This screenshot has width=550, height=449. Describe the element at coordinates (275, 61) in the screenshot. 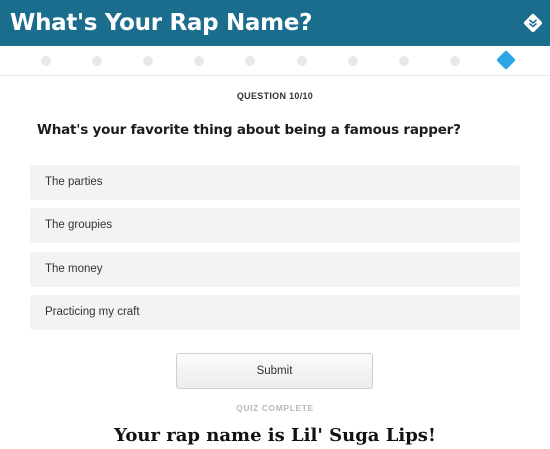

I see `question-progress` at that location.